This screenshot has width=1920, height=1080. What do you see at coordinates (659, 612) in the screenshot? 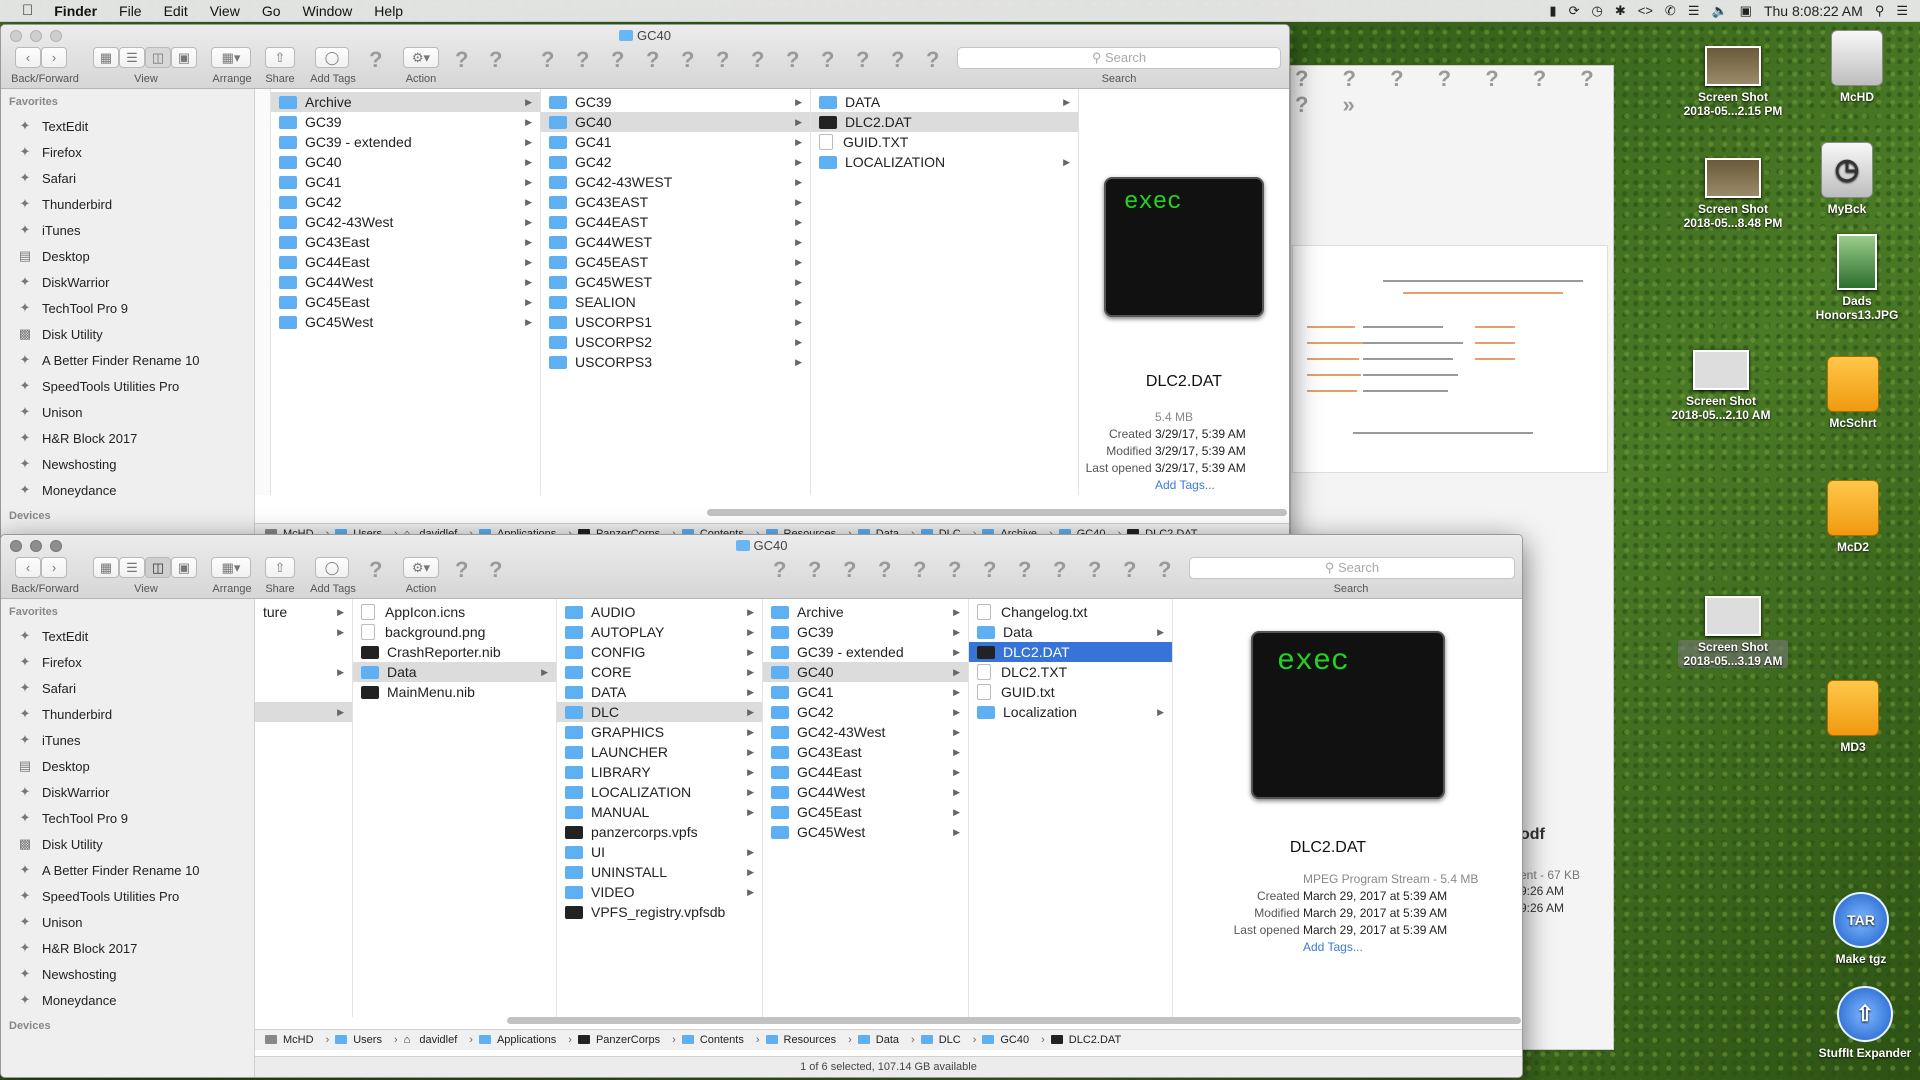
I see `list-item: AUDIO ▶` at bounding box center [659, 612].